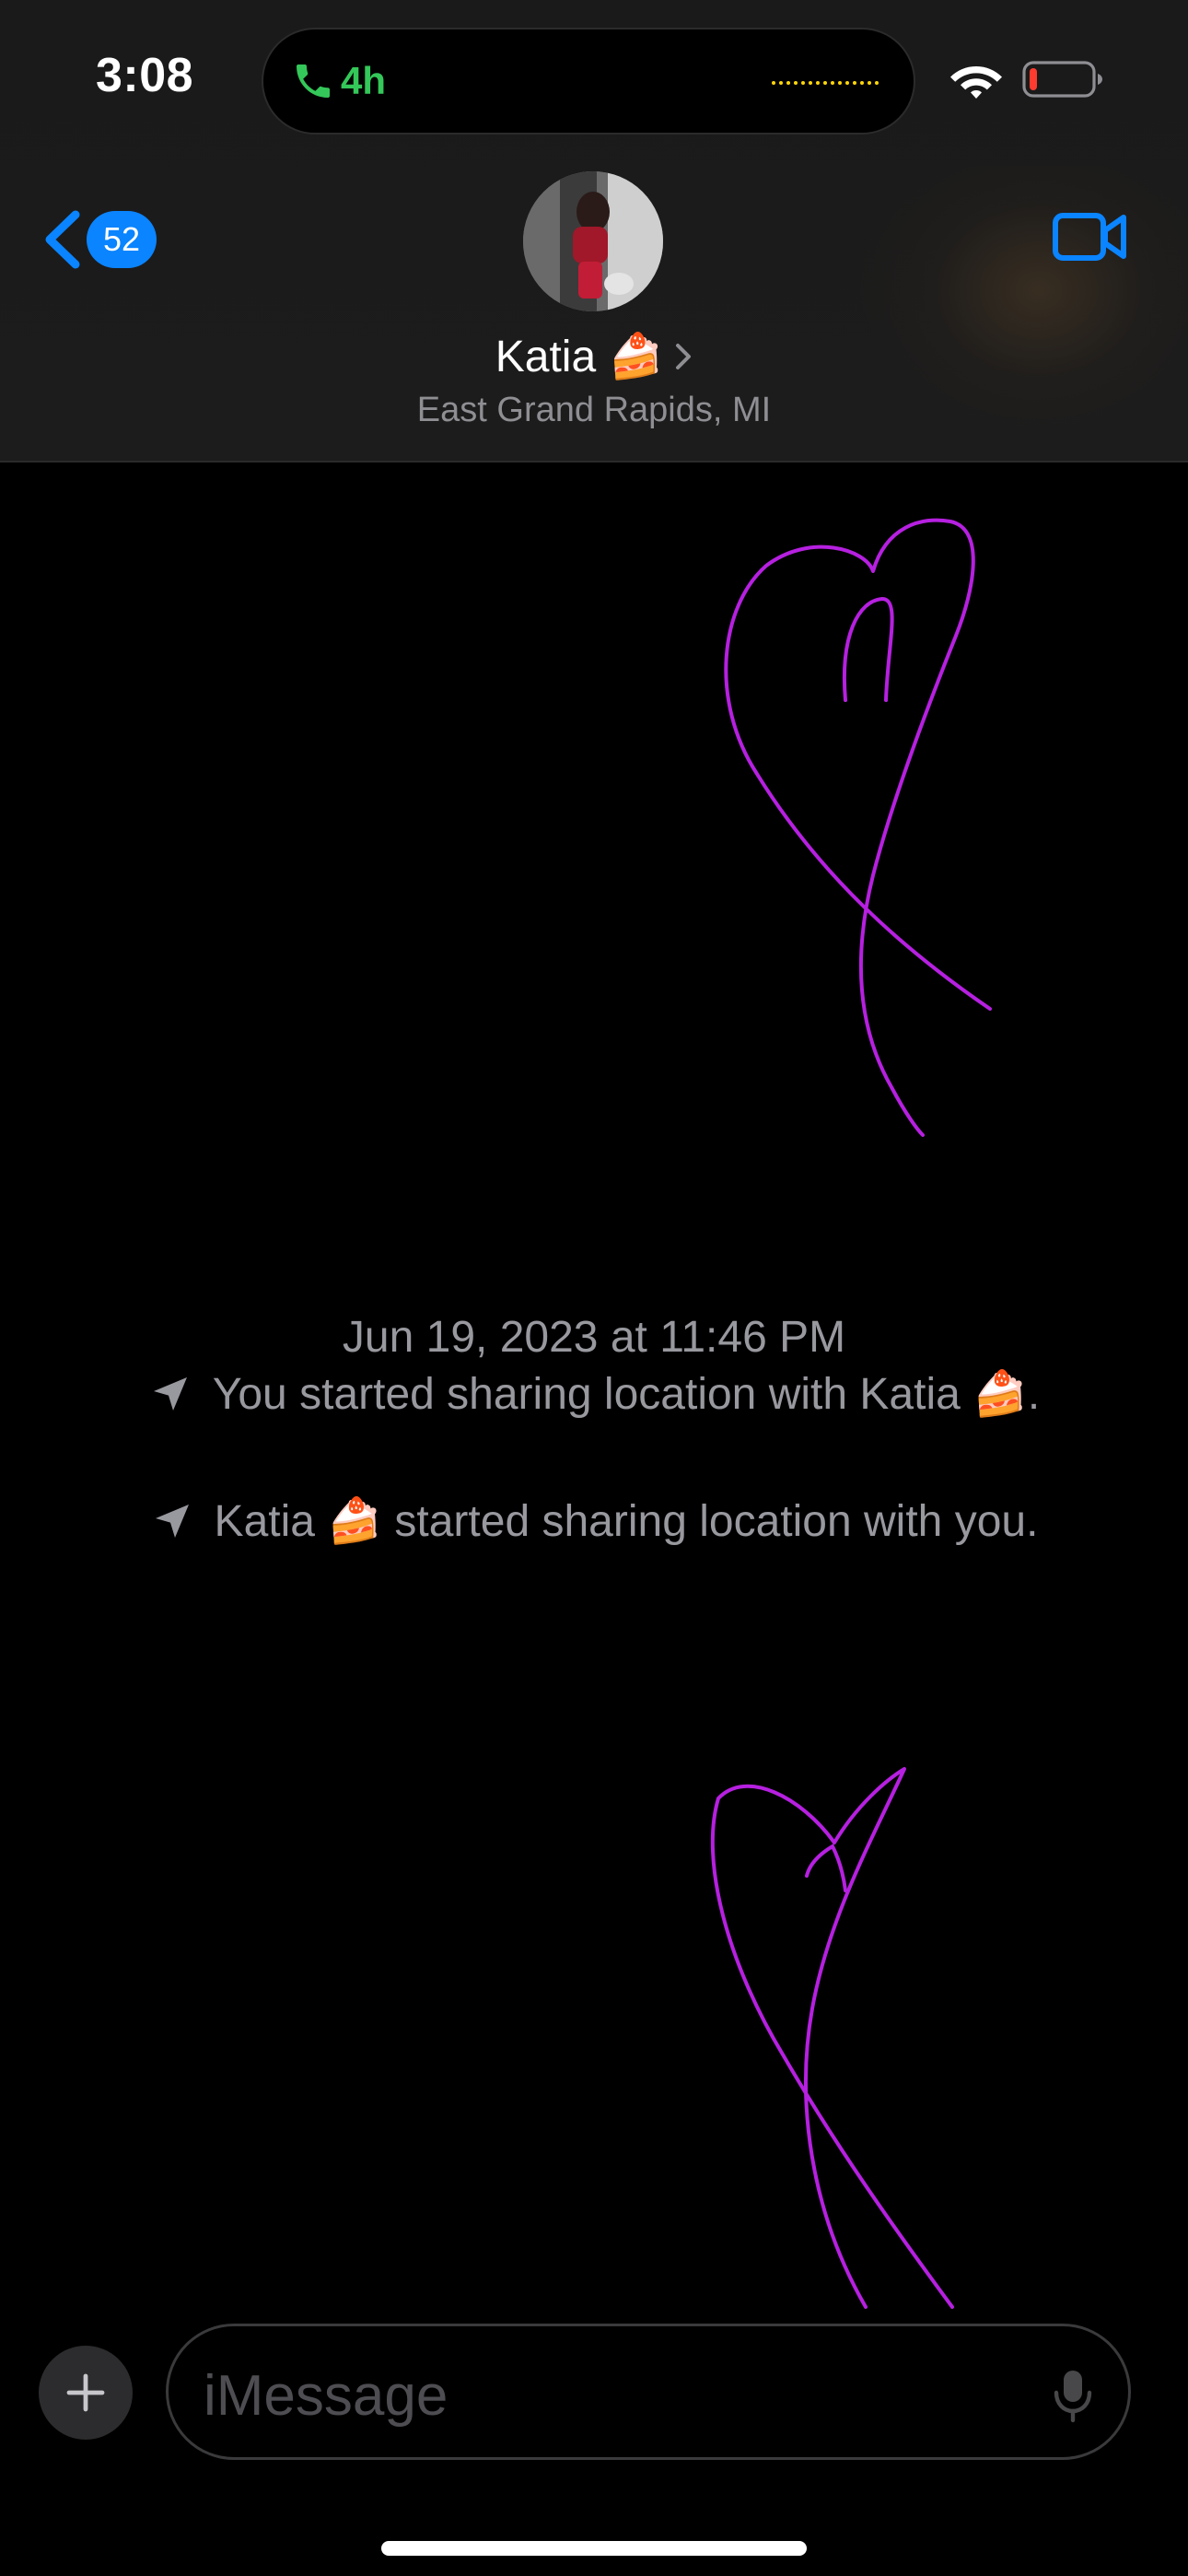 Image resolution: width=1188 pixels, height=2576 pixels. What do you see at coordinates (1073, 2395) in the screenshot?
I see `microphone-icon` at bounding box center [1073, 2395].